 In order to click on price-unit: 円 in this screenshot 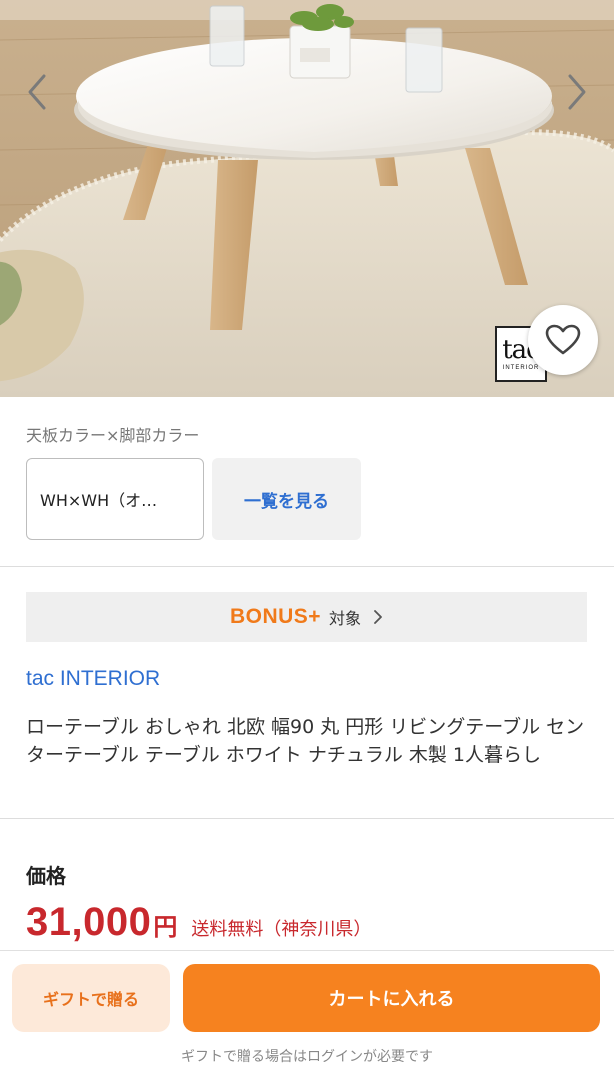, I will do `click(165, 927)`.